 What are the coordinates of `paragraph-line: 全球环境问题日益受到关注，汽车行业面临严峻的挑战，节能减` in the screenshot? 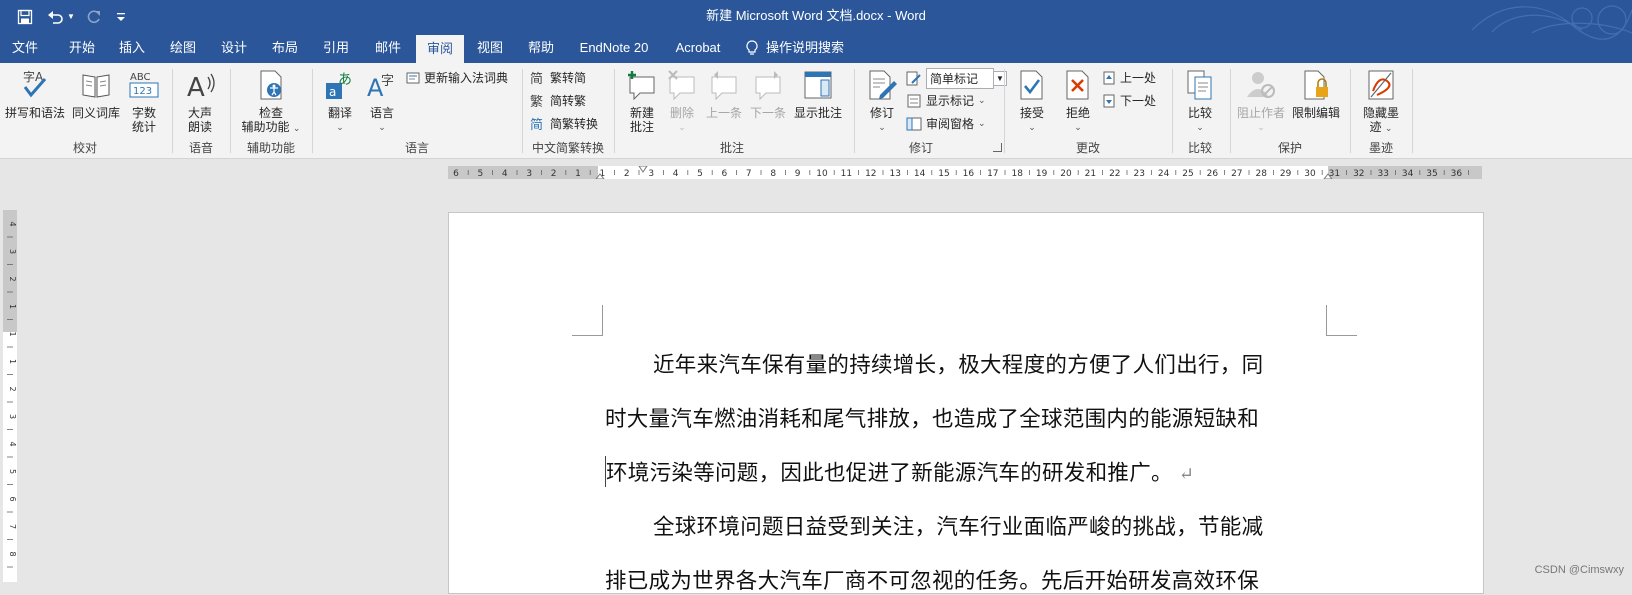 It's located at (958, 525).